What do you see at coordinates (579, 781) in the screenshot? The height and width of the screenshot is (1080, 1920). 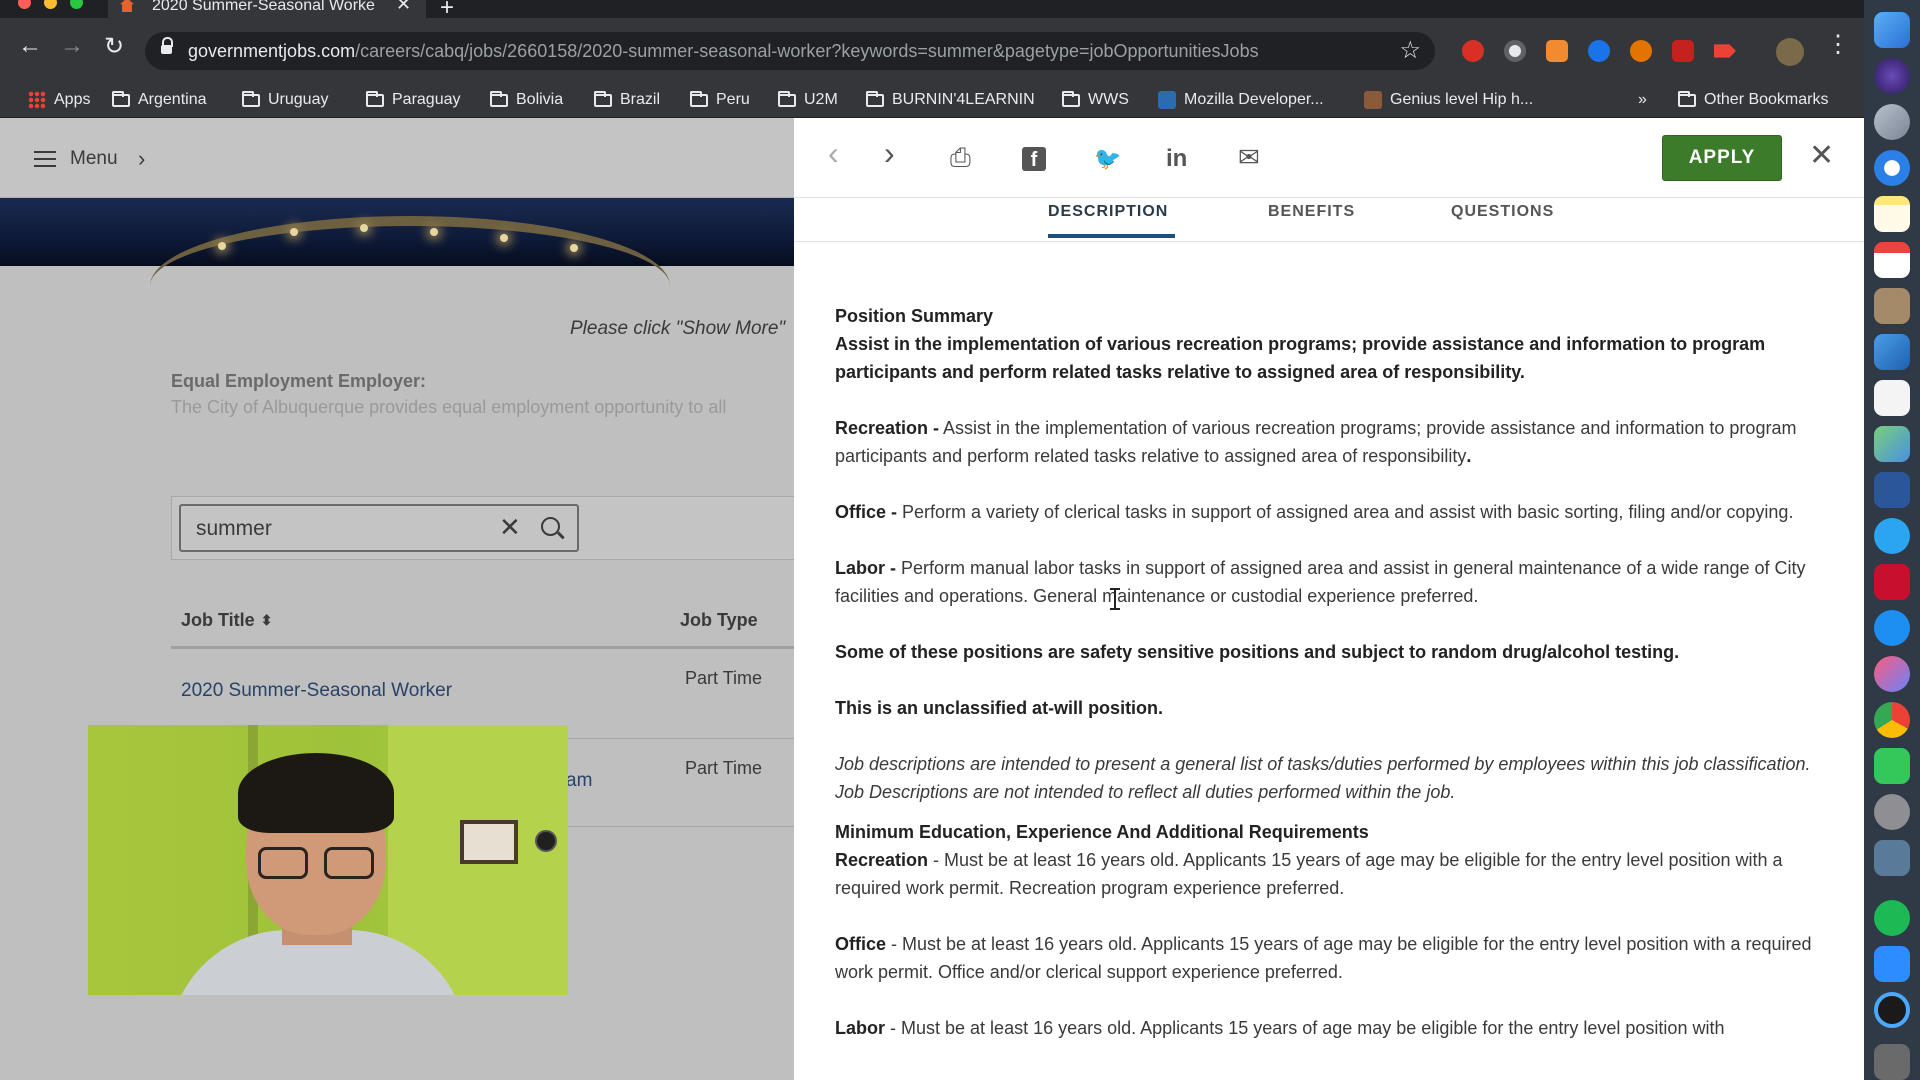 I see `job-title-link: am` at bounding box center [579, 781].